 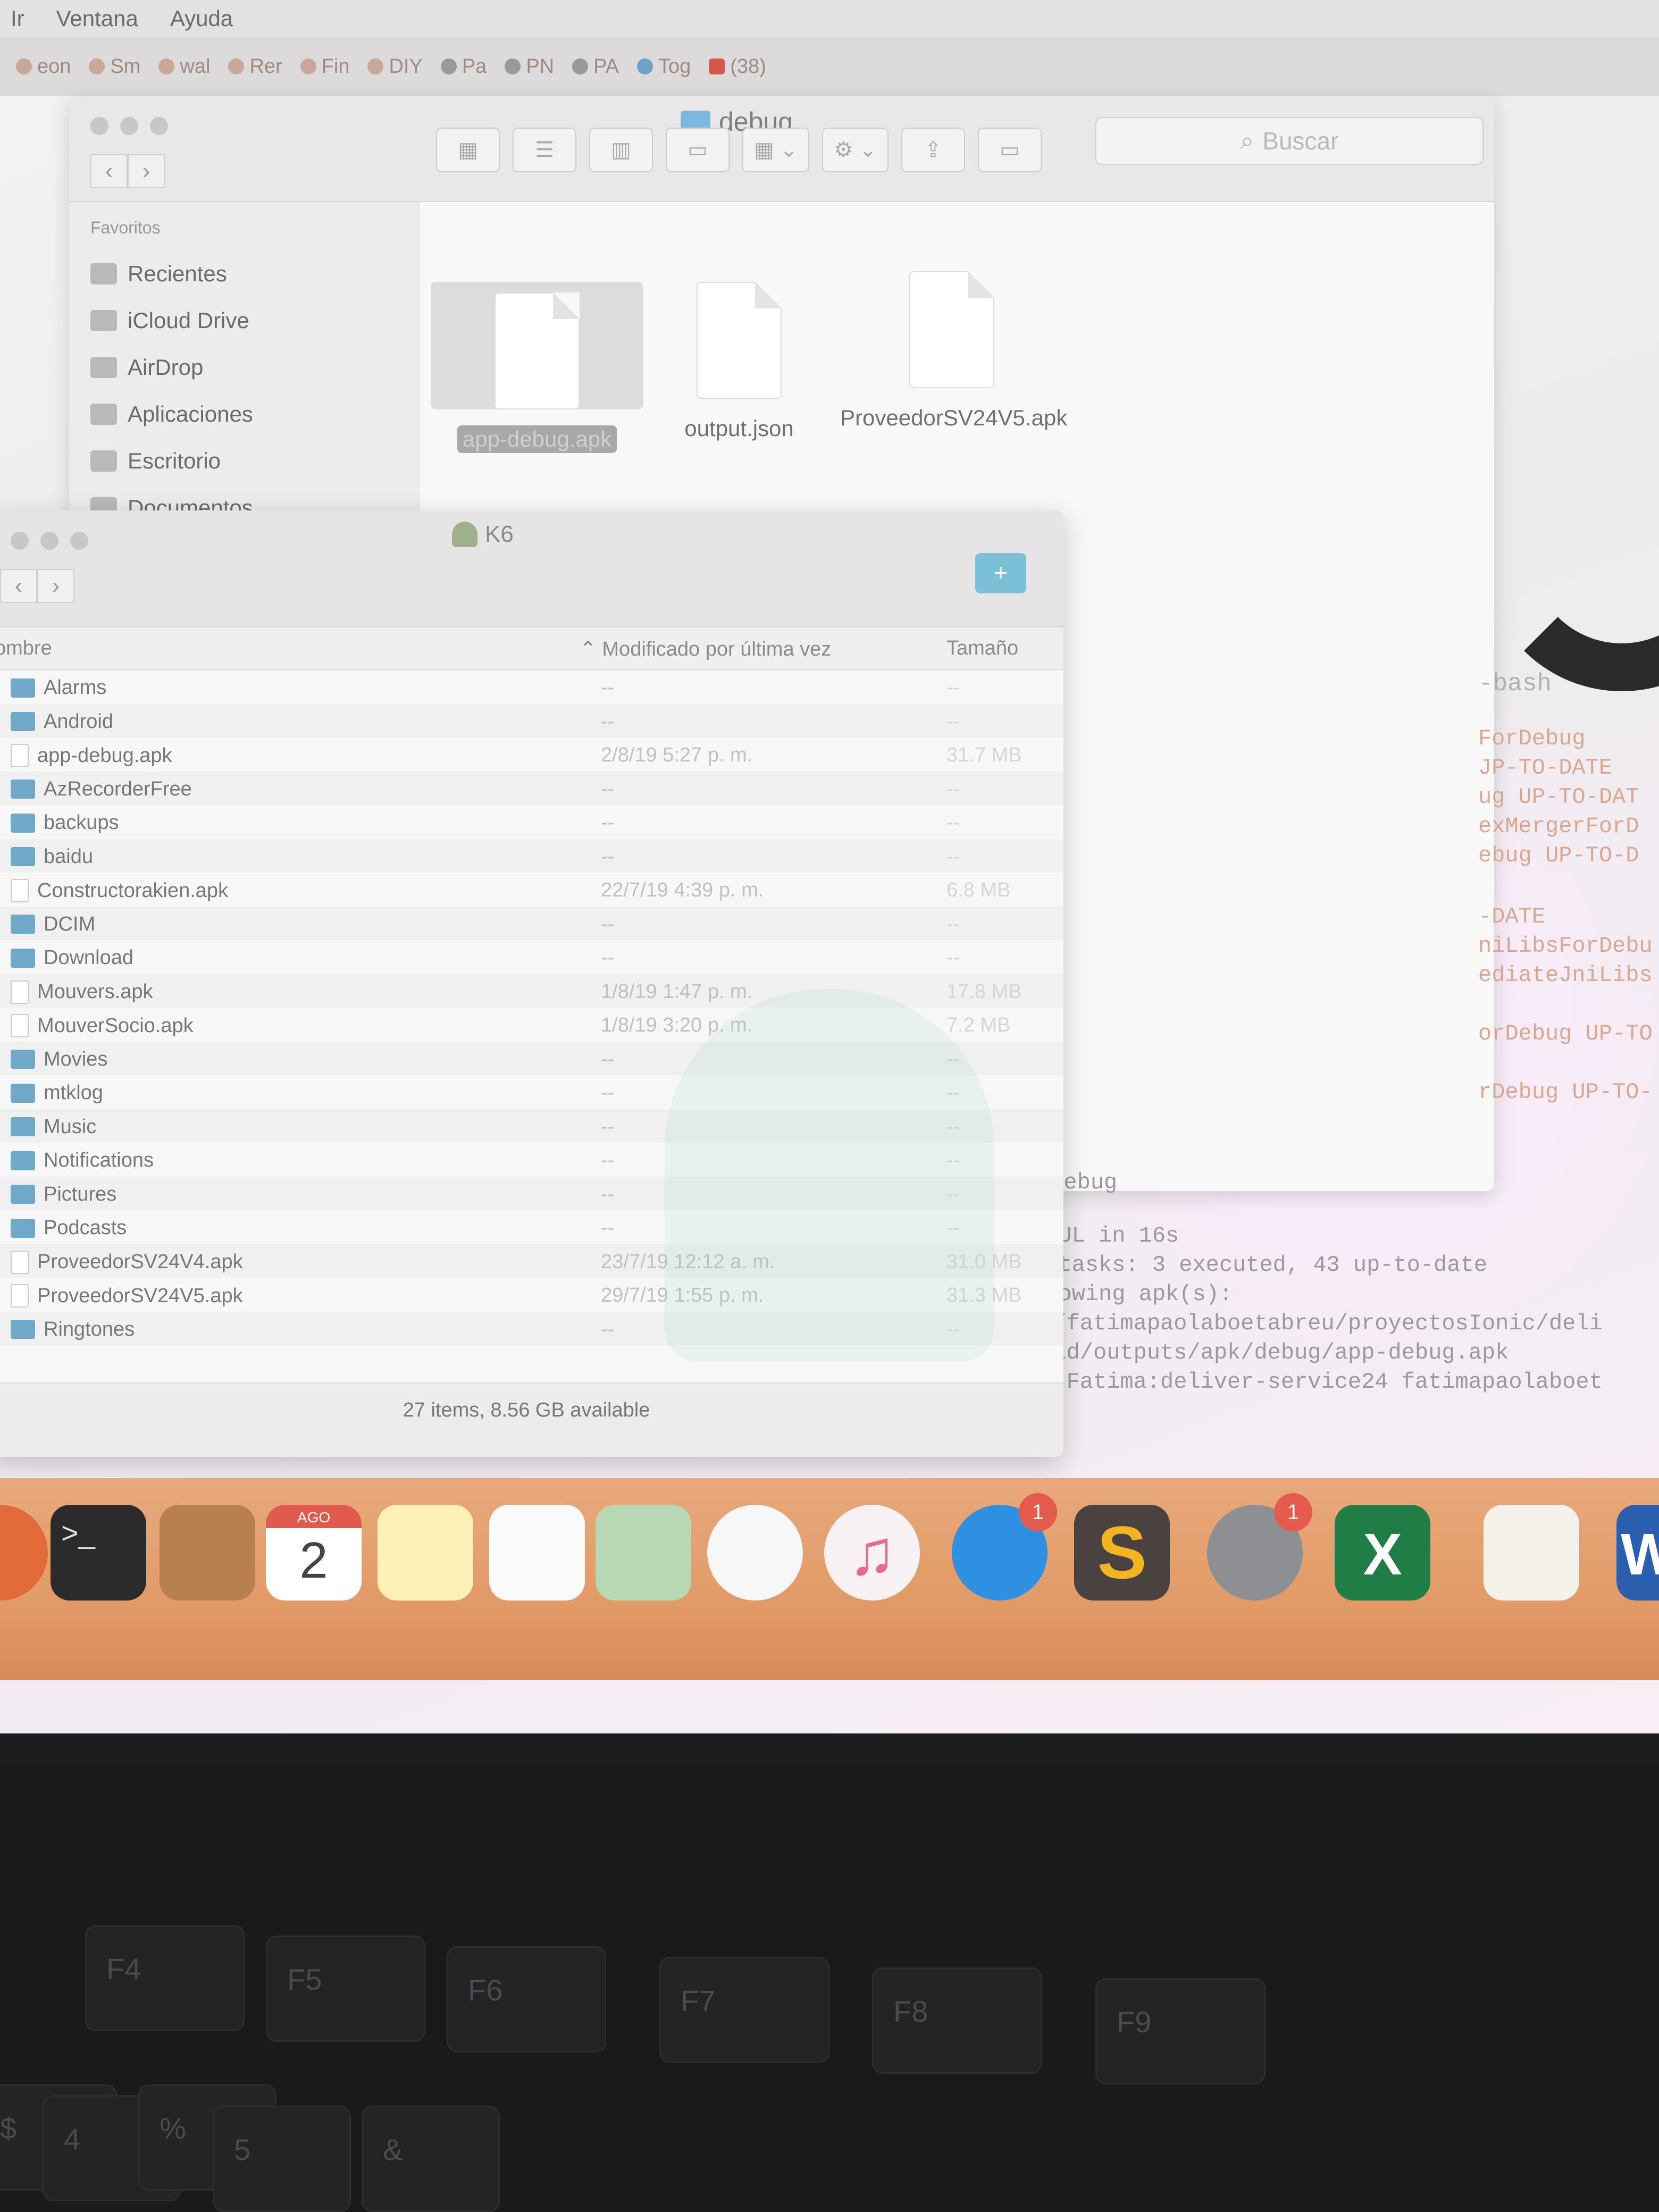 What do you see at coordinates (1515, 684) in the screenshot?
I see `terminal-tab: -bash` at bounding box center [1515, 684].